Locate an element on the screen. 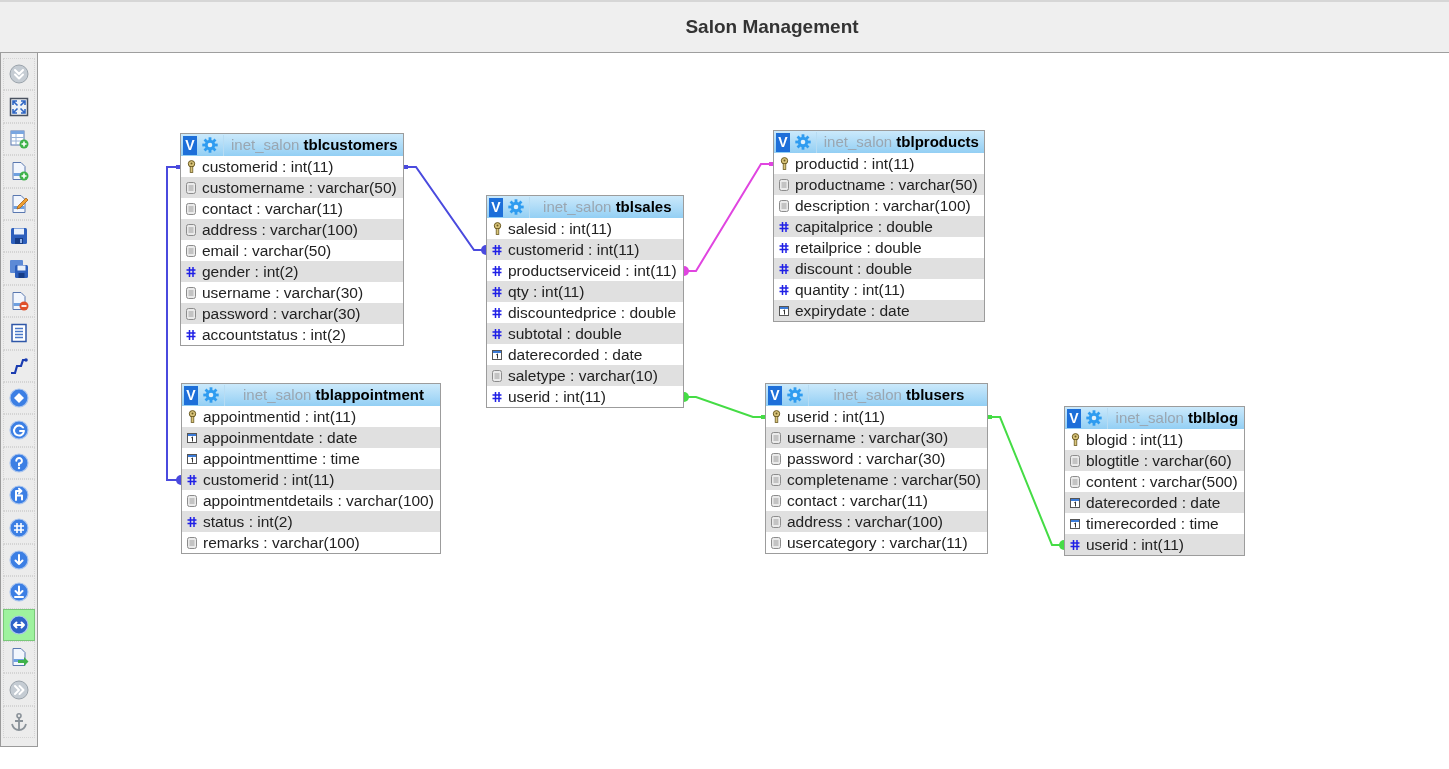 This screenshot has width=1449, height=769. field-text: contact : varchar(11) is located at coordinates (857, 500).